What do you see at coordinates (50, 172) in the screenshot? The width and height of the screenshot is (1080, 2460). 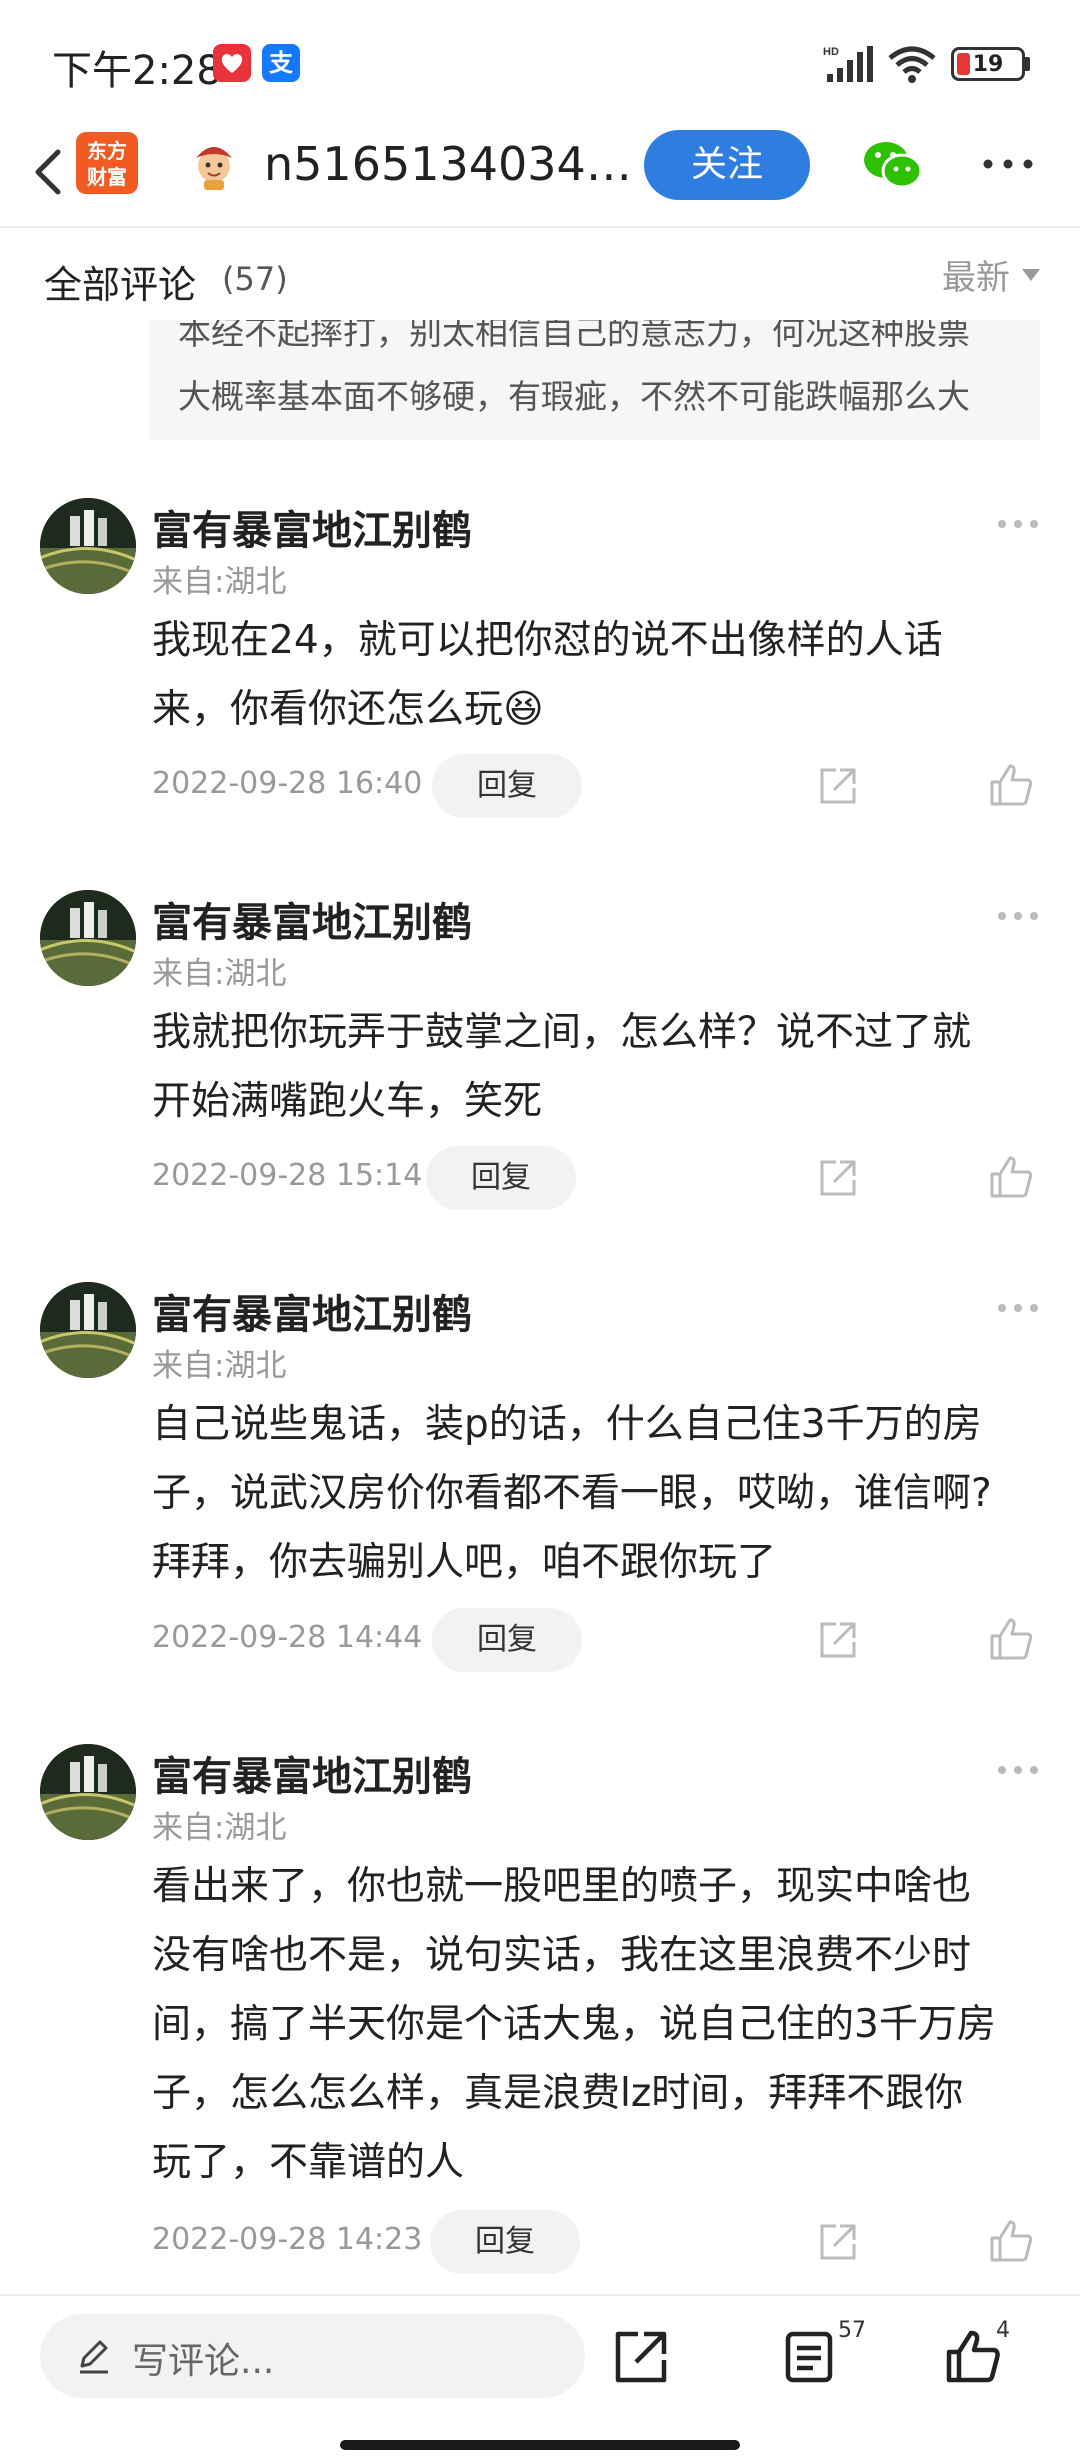 I see `back-button` at bounding box center [50, 172].